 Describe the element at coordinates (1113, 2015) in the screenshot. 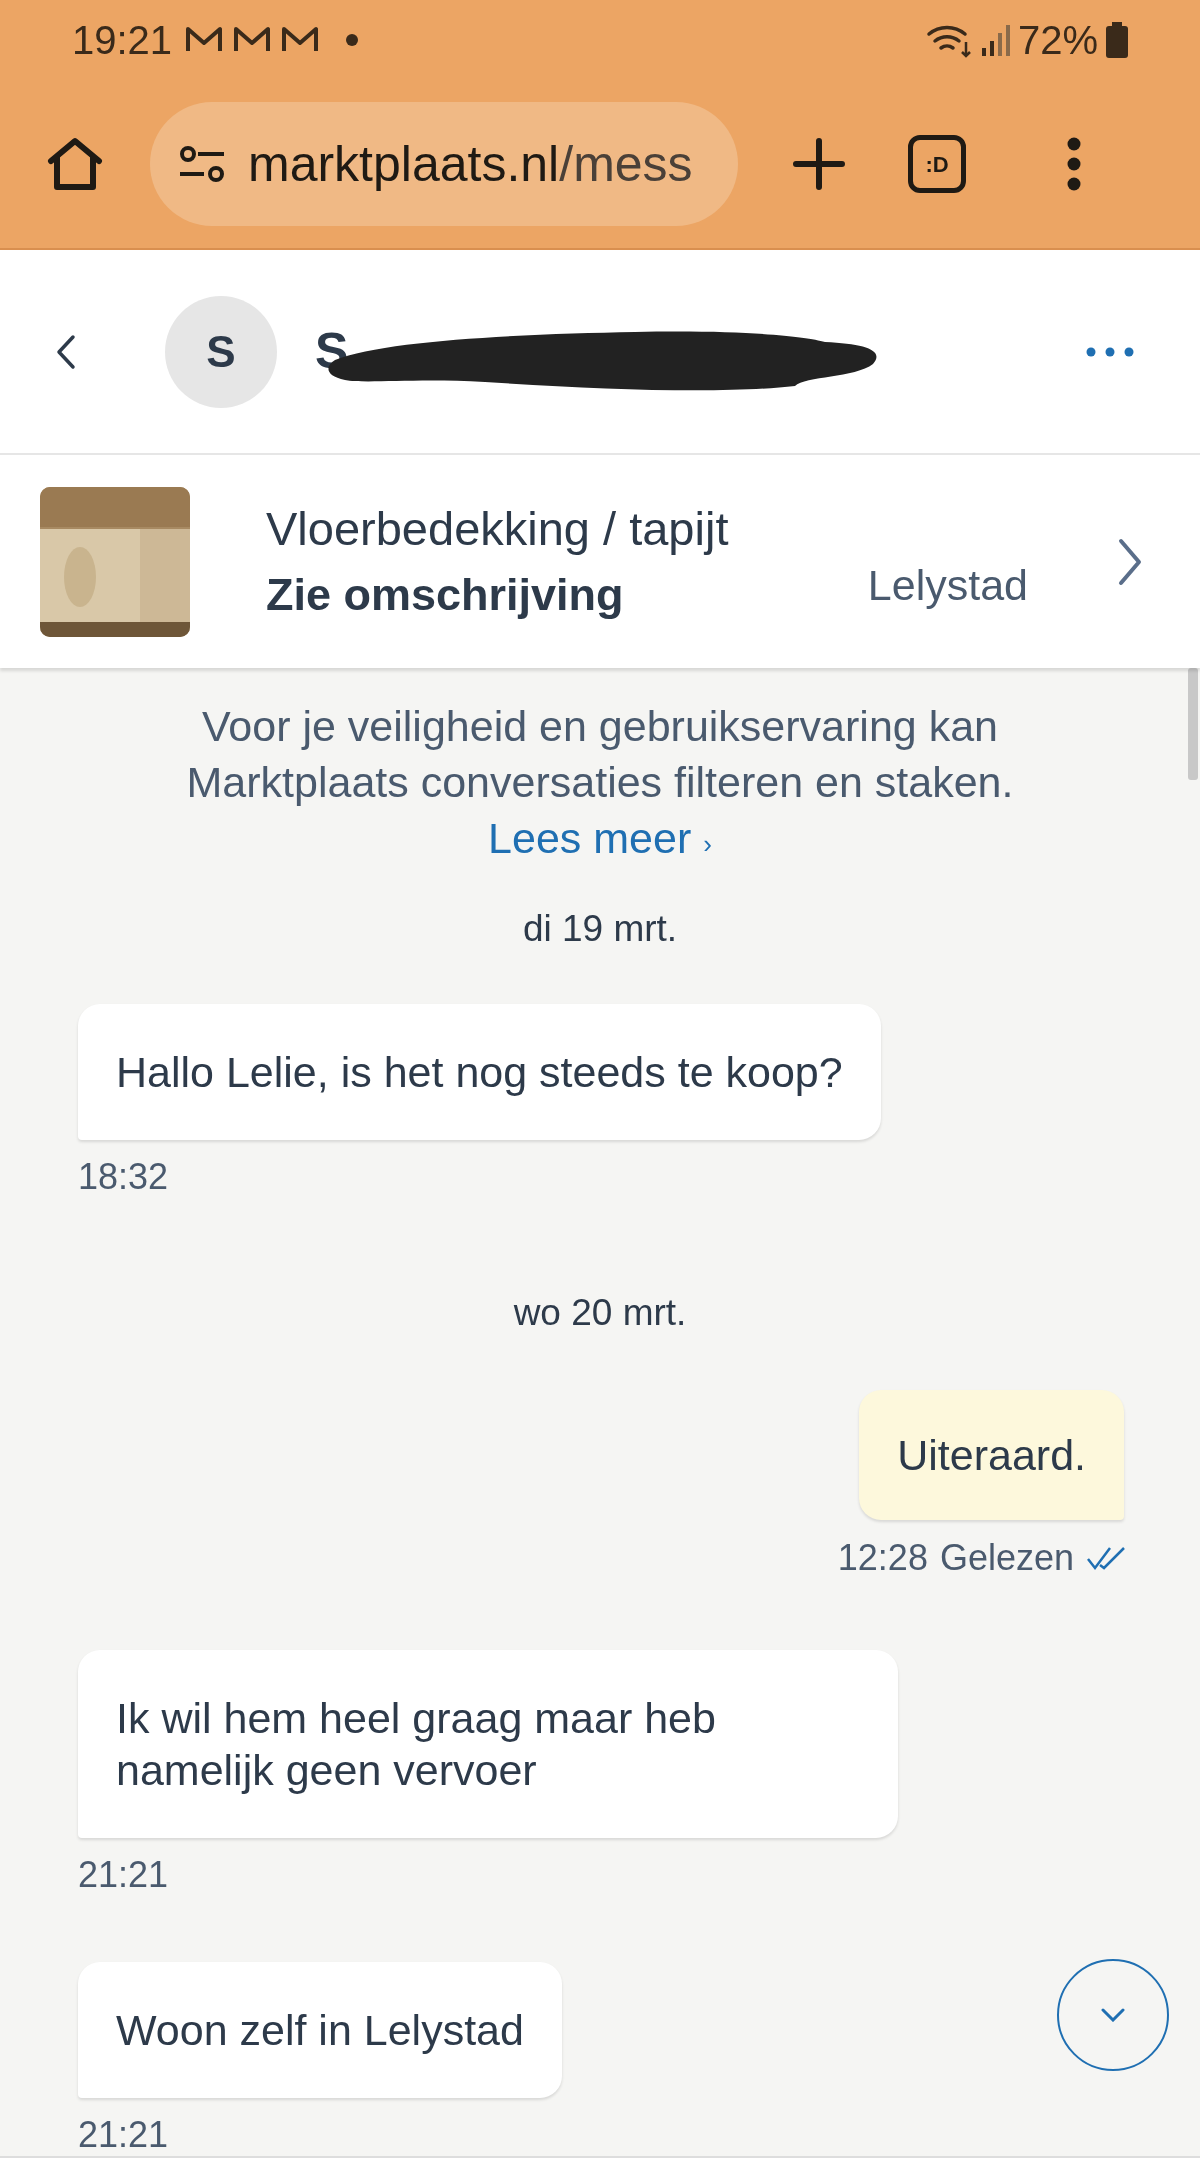

I see `chevron-down-icon` at that location.